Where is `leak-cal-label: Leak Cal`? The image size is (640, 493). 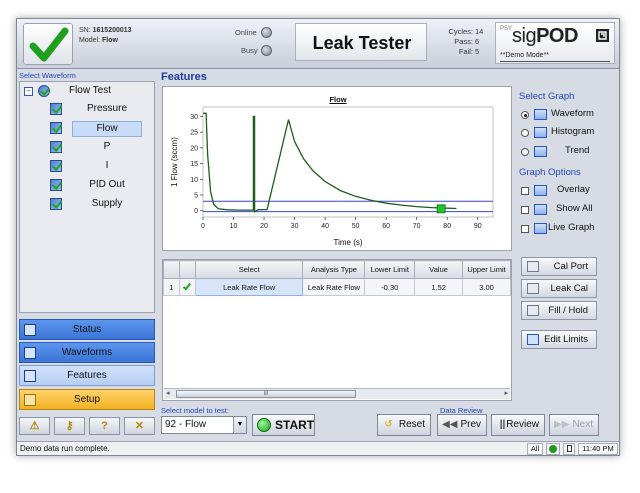
leak-cal-label: Leak Cal is located at coordinates (569, 288).